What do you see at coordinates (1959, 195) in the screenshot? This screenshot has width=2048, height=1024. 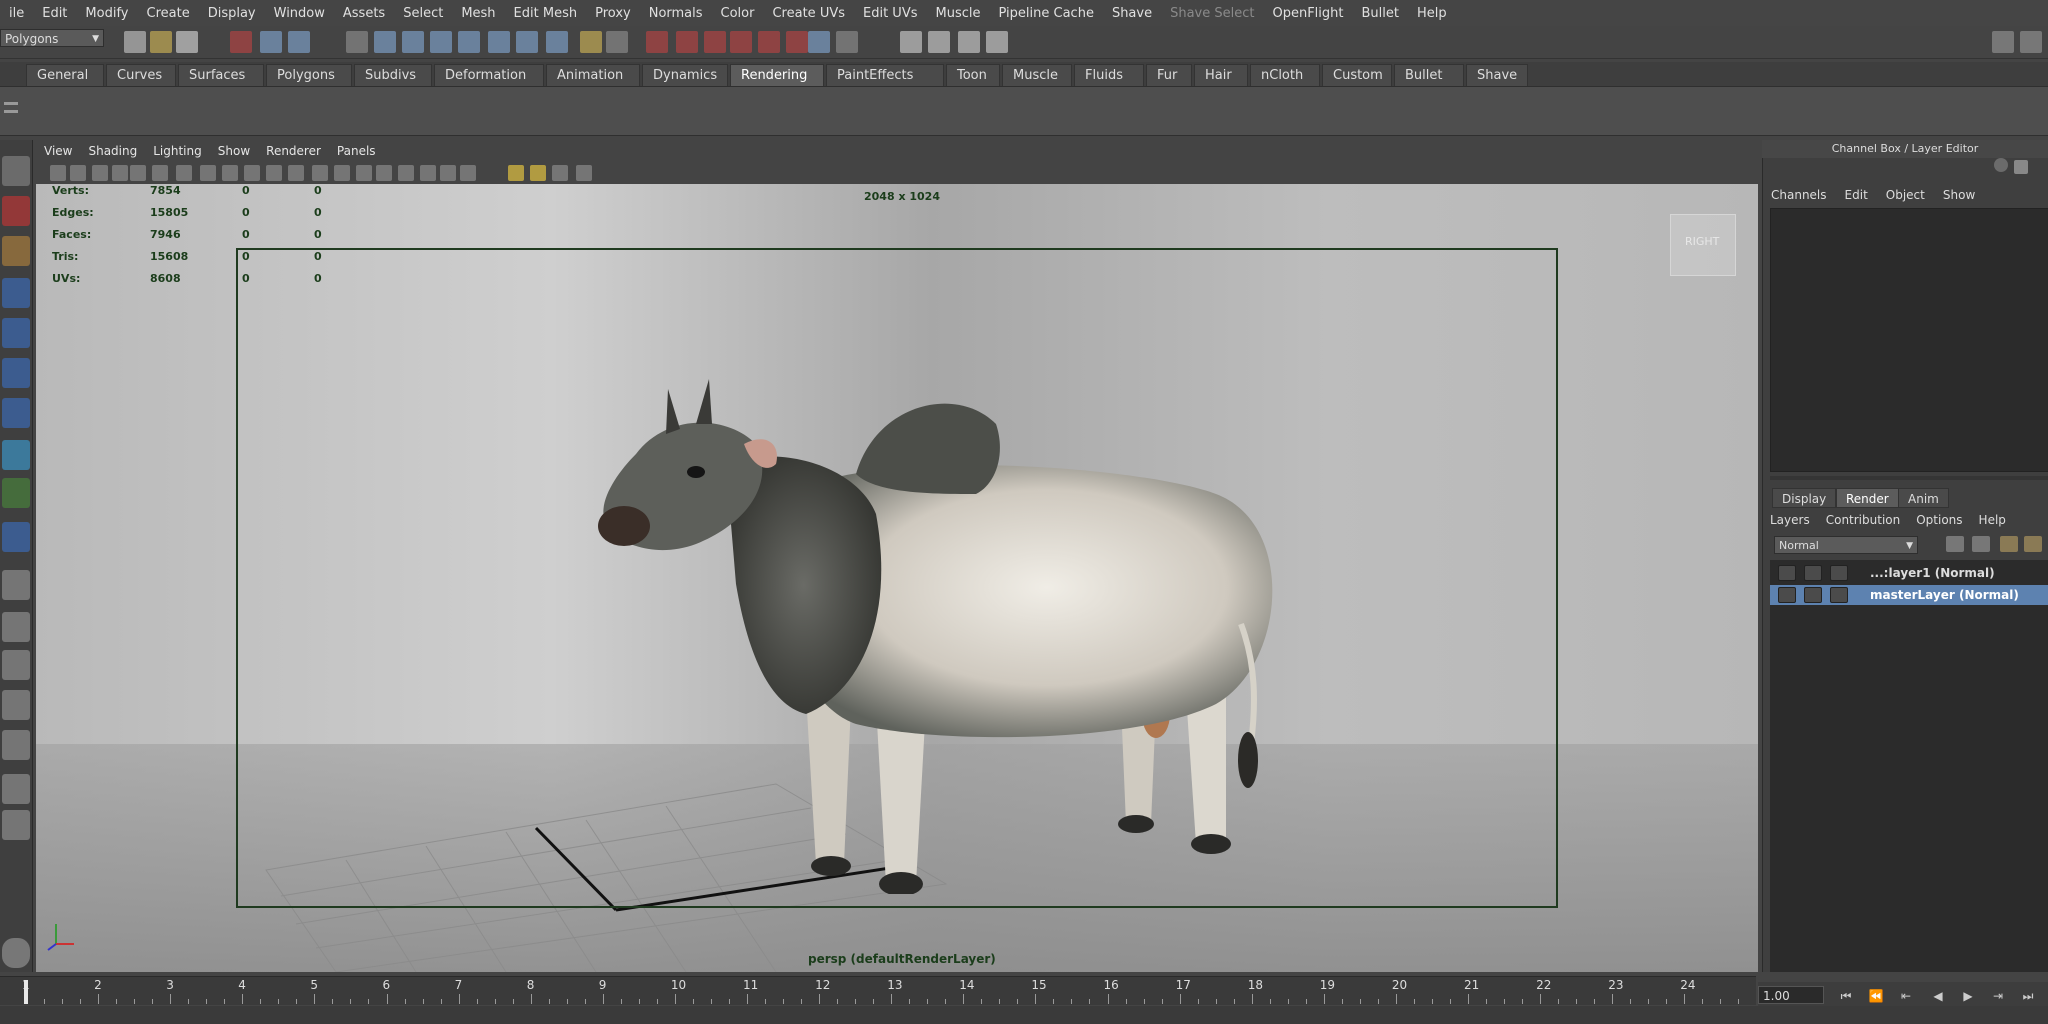 I see `channel-box-menu-item: Show` at bounding box center [1959, 195].